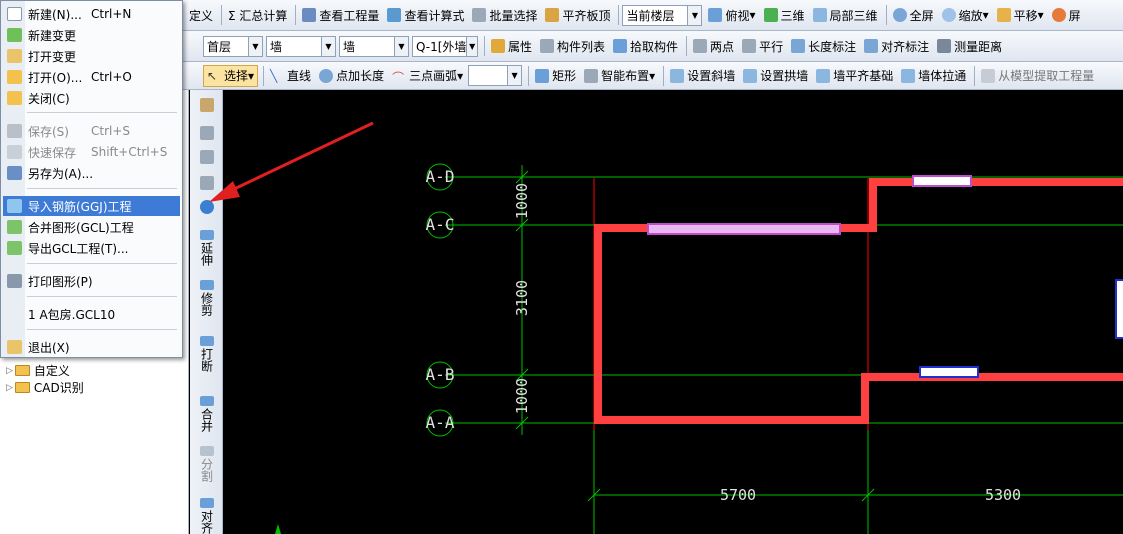 The height and width of the screenshot is (534, 1123). What do you see at coordinates (206, 464) in the screenshot?
I see `split-tool: 分割` at bounding box center [206, 464].